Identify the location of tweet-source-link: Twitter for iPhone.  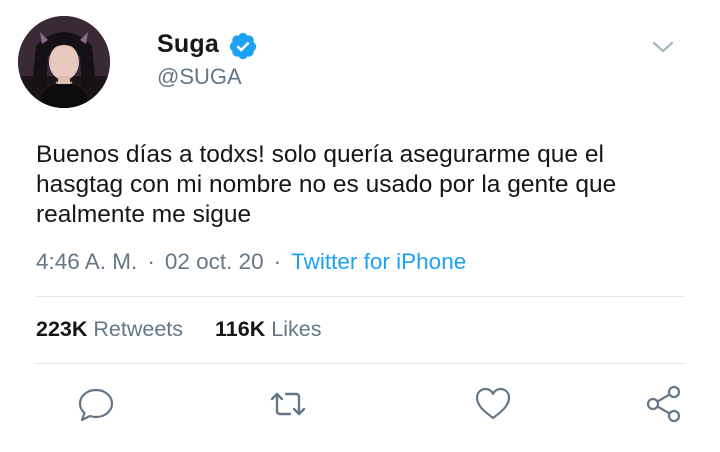
(378, 261).